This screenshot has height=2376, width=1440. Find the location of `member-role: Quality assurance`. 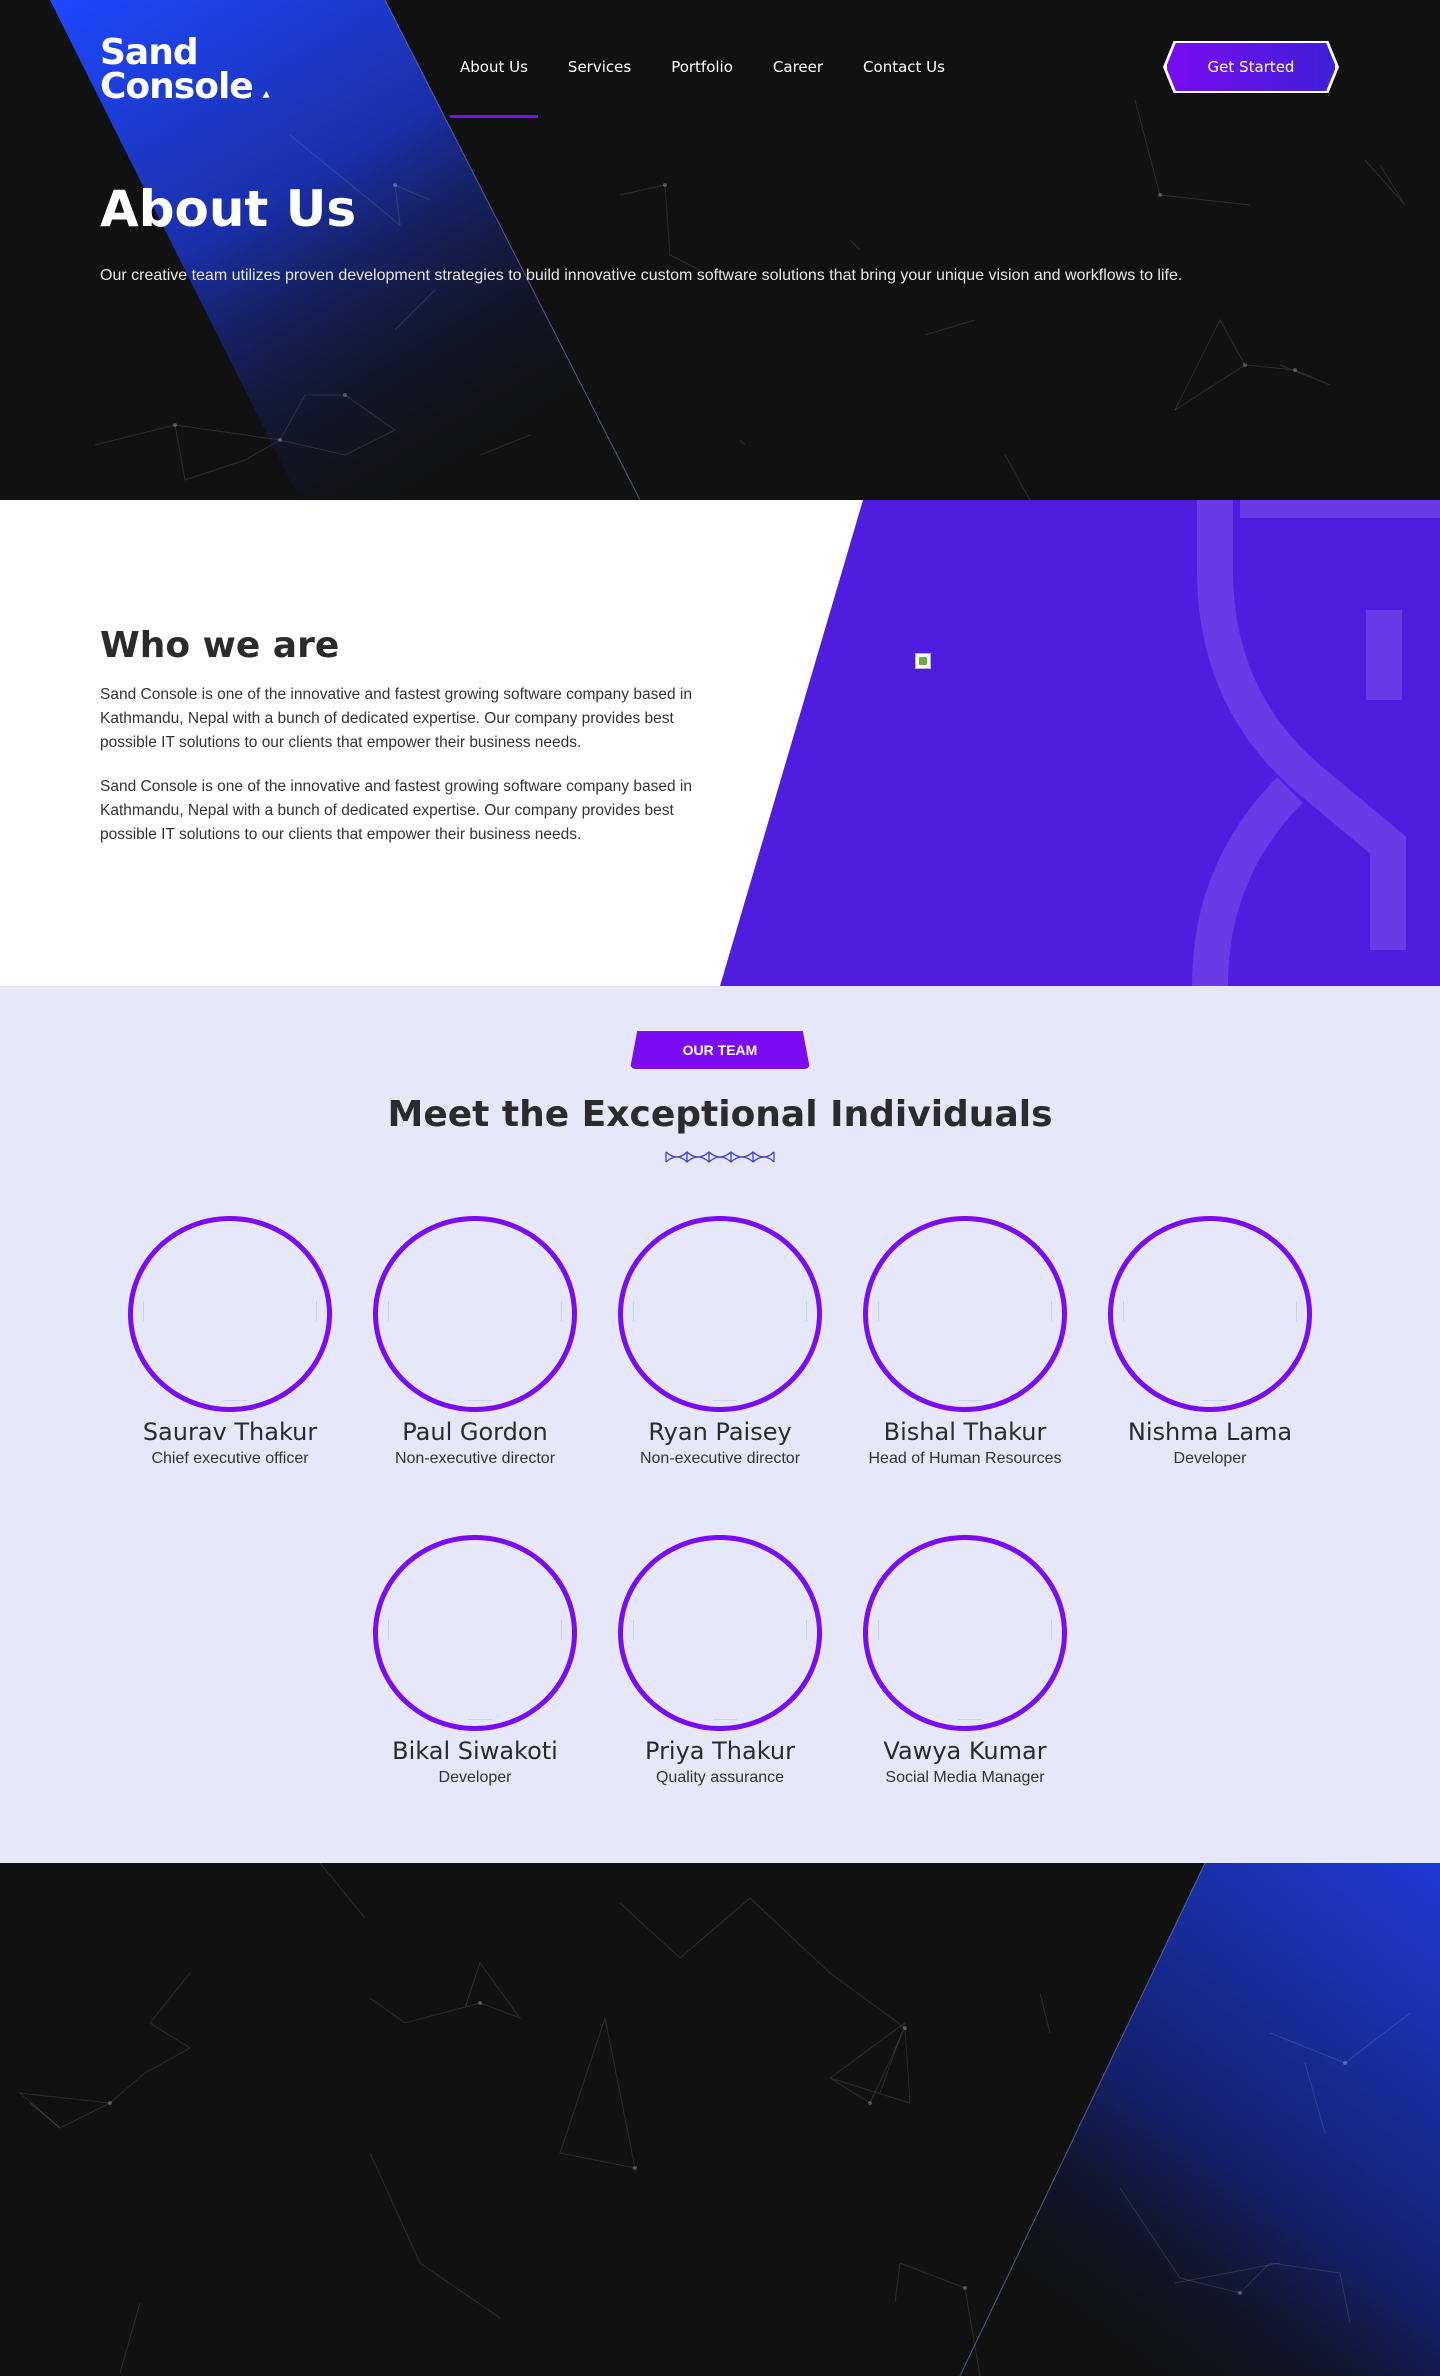

member-role: Quality assurance is located at coordinates (720, 1777).